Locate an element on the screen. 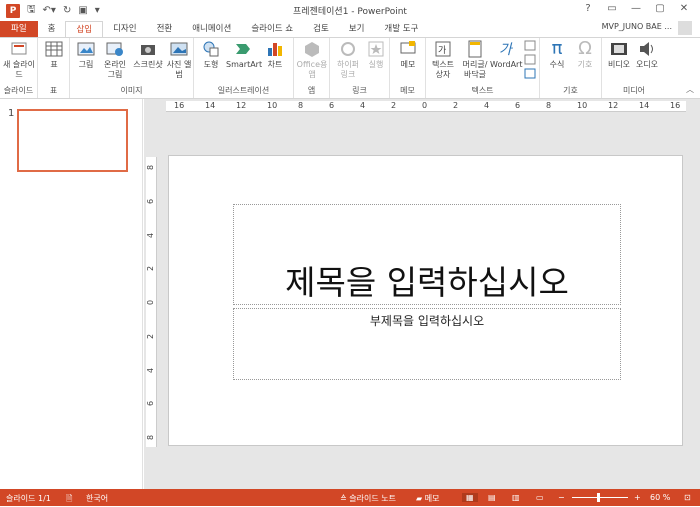 This screenshot has width=700, height=507. spellcheck-icon: 🗎 is located at coordinates (69, 500).